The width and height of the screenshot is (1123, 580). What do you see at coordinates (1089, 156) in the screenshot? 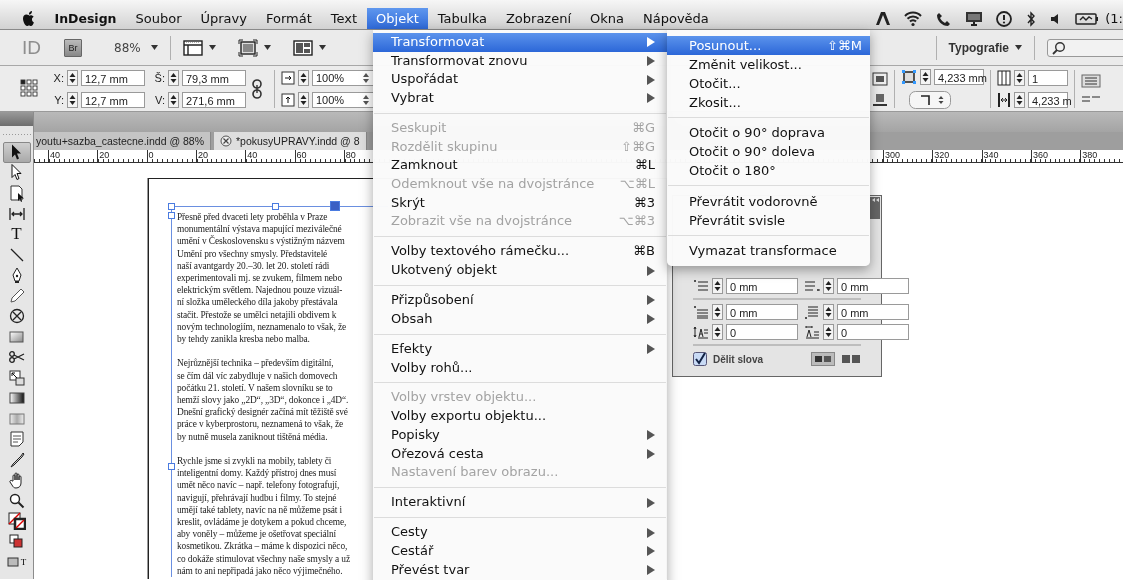
I see `ruler-label: 380` at bounding box center [1089, 156].